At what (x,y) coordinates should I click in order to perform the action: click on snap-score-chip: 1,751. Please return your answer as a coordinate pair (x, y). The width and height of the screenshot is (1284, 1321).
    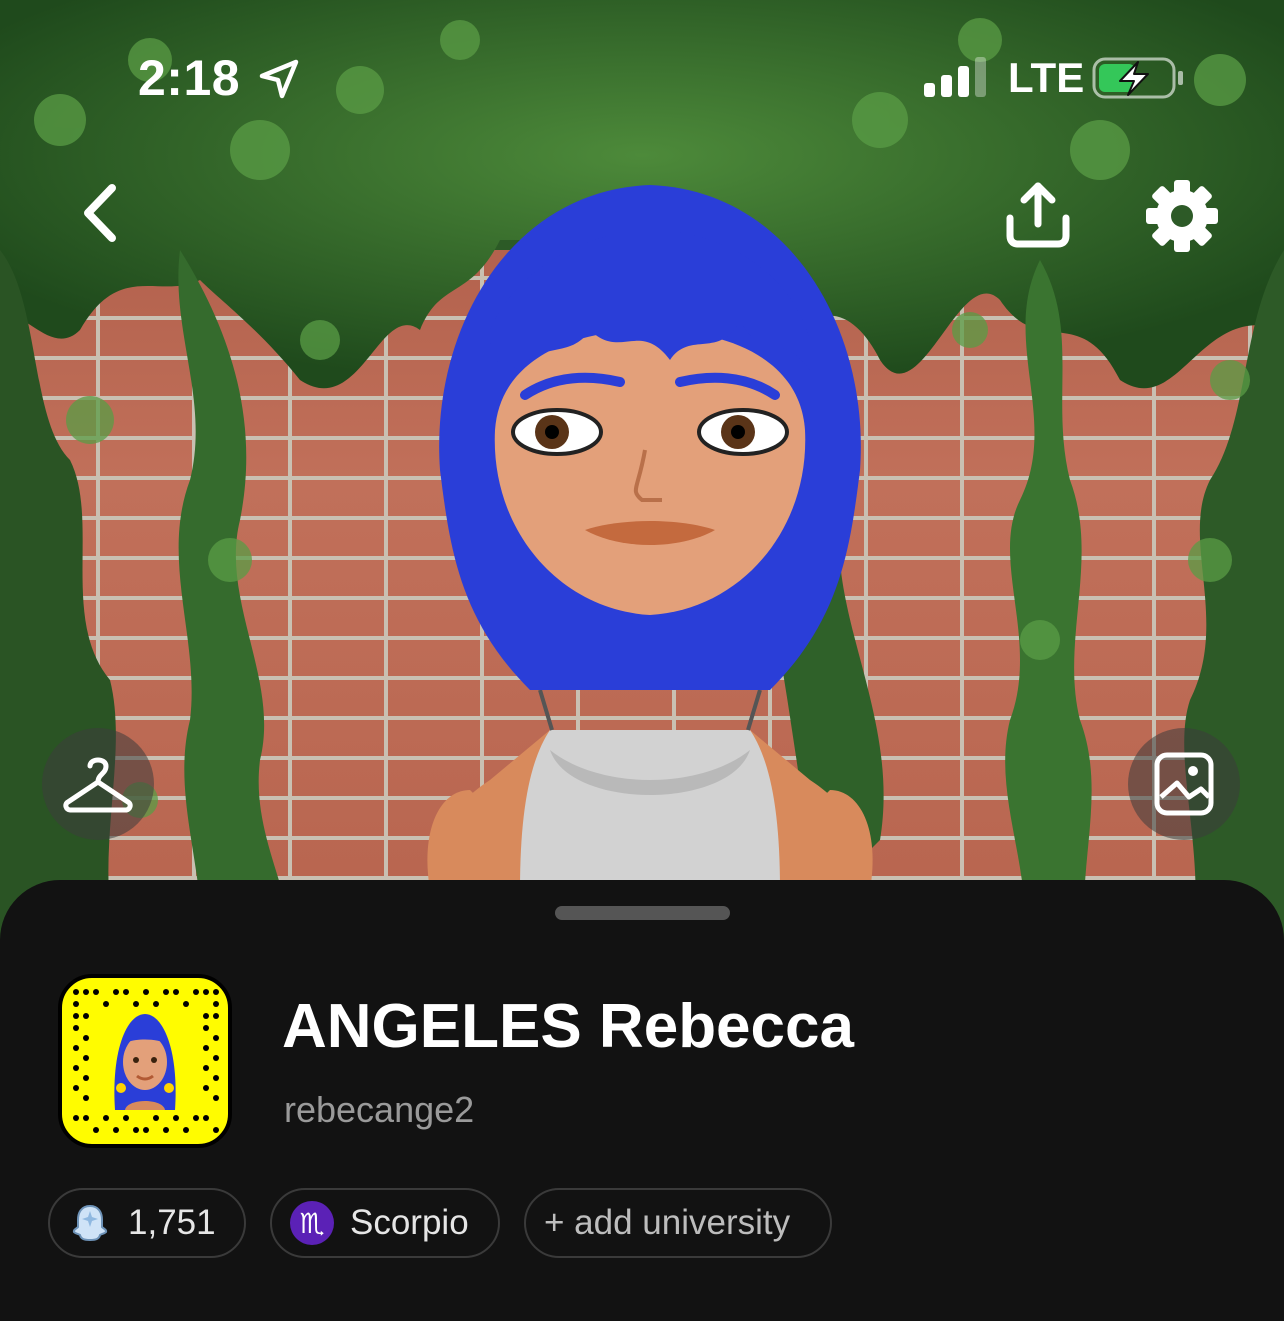
    Looking at the image, I should click on (147, 1223).